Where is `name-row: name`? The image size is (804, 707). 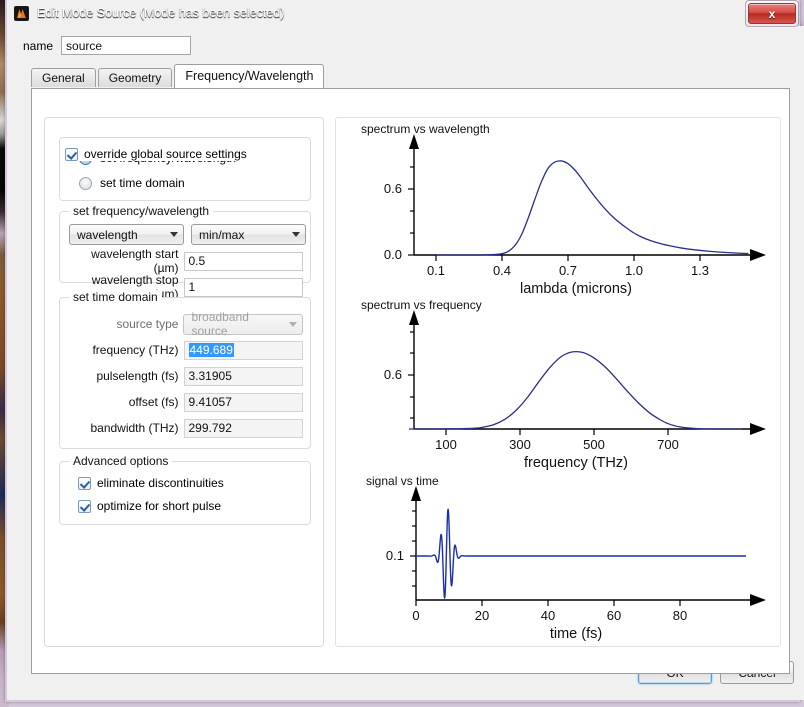
name-row: name is located at coordinates (107, 45).